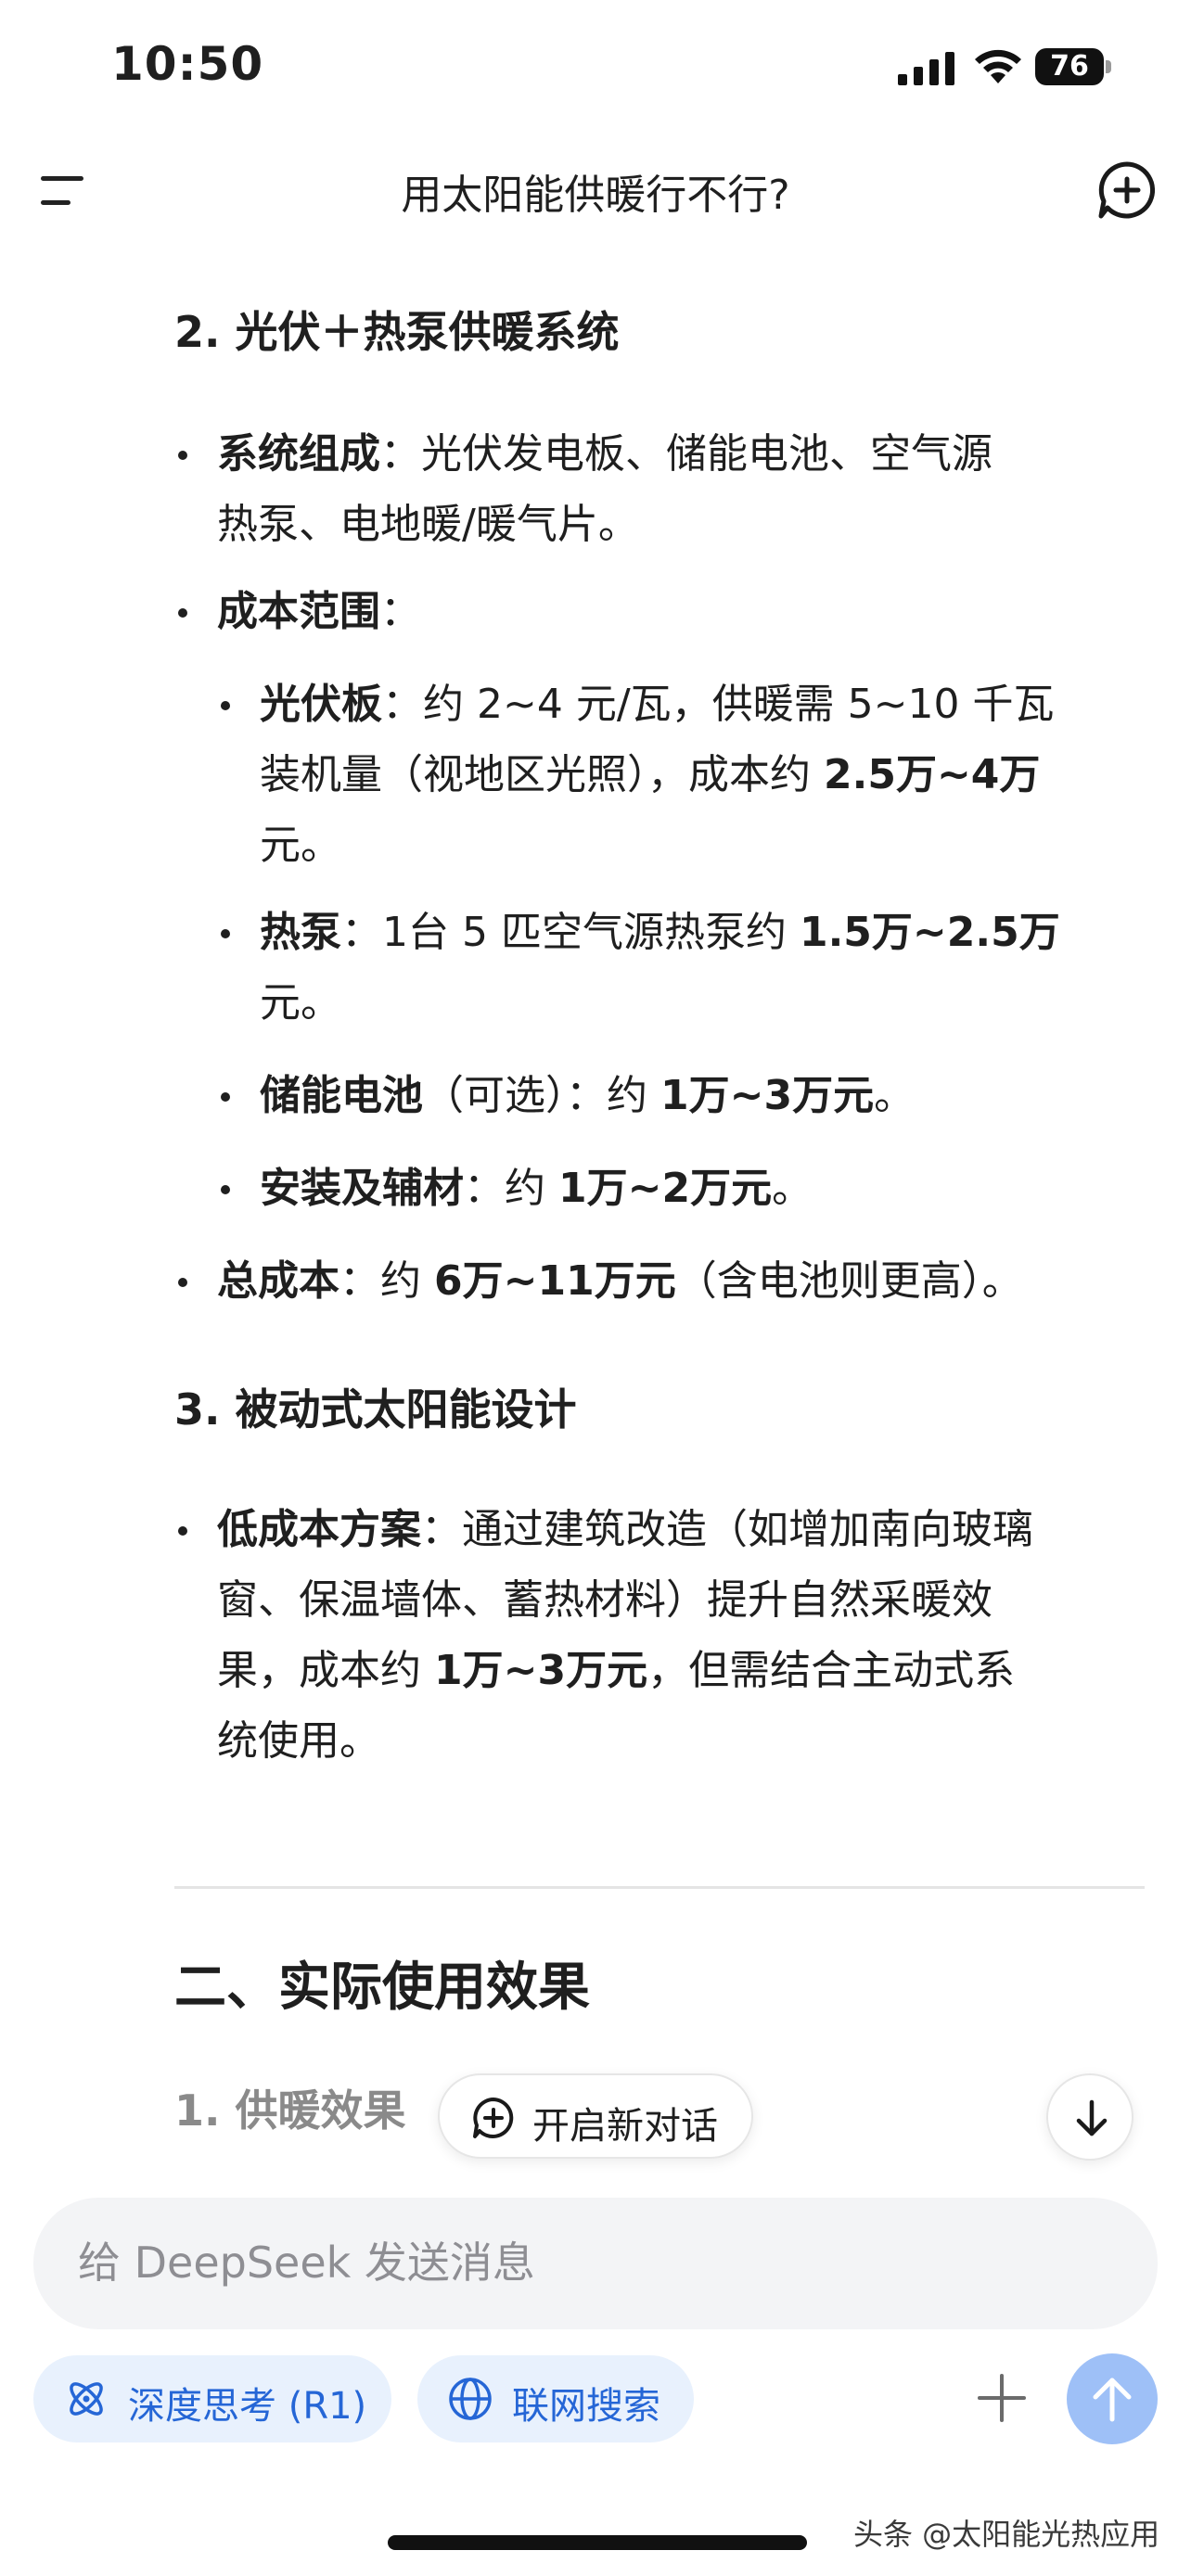 The height and width of the screenshot is (2576, 1191). Describe the element at coordinates (597, 2542) in the screenshot. I see `home-indicator` at that location.